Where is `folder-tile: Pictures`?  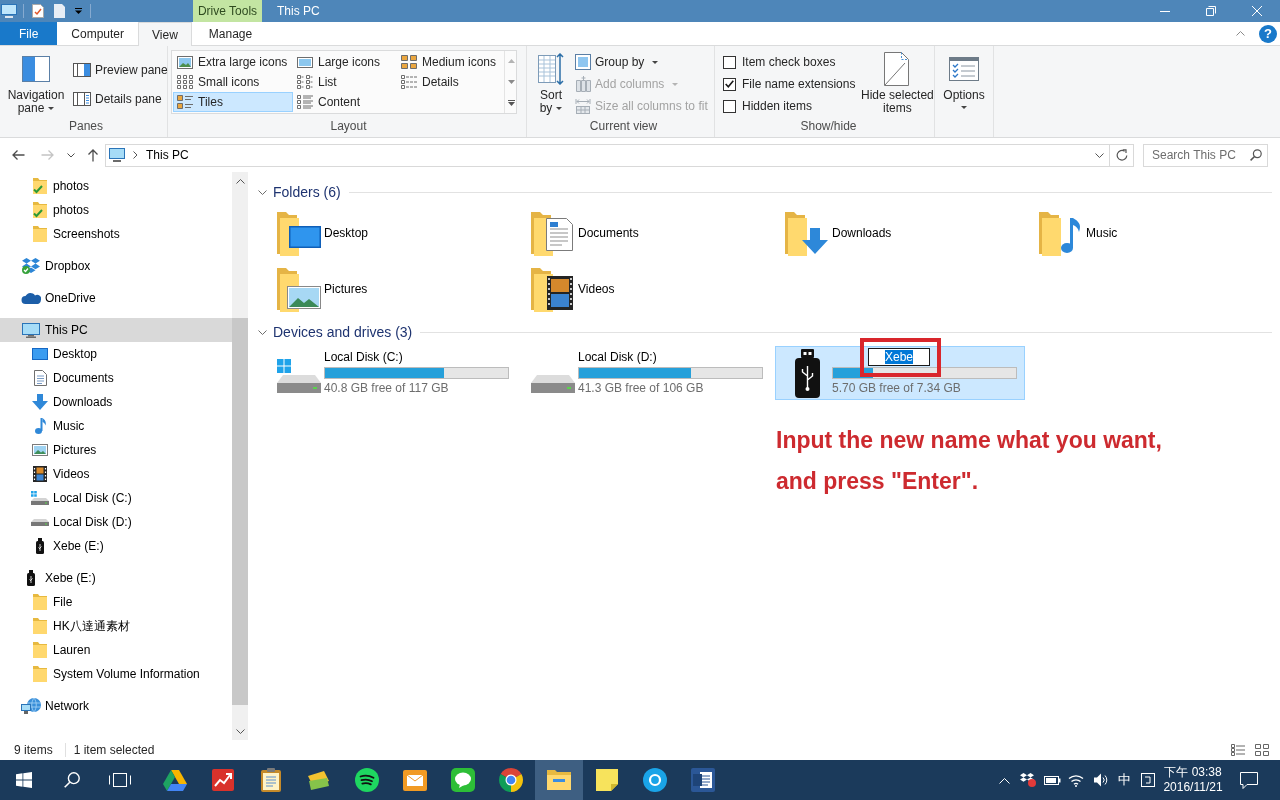
folder-tile: Pictures is located at coordinates (392, 289).